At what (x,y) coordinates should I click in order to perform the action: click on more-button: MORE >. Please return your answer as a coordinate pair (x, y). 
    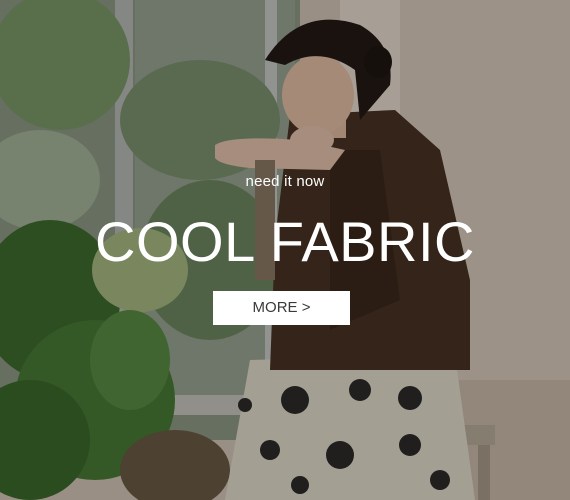
    Looking at the image, I should click on (281, 308).